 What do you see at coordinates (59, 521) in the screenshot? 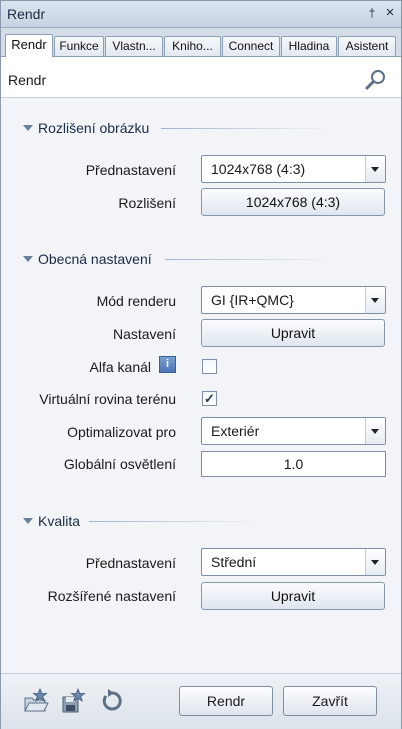
I see `section-quality-title: Kvalita` at bounding box center [59, 521].